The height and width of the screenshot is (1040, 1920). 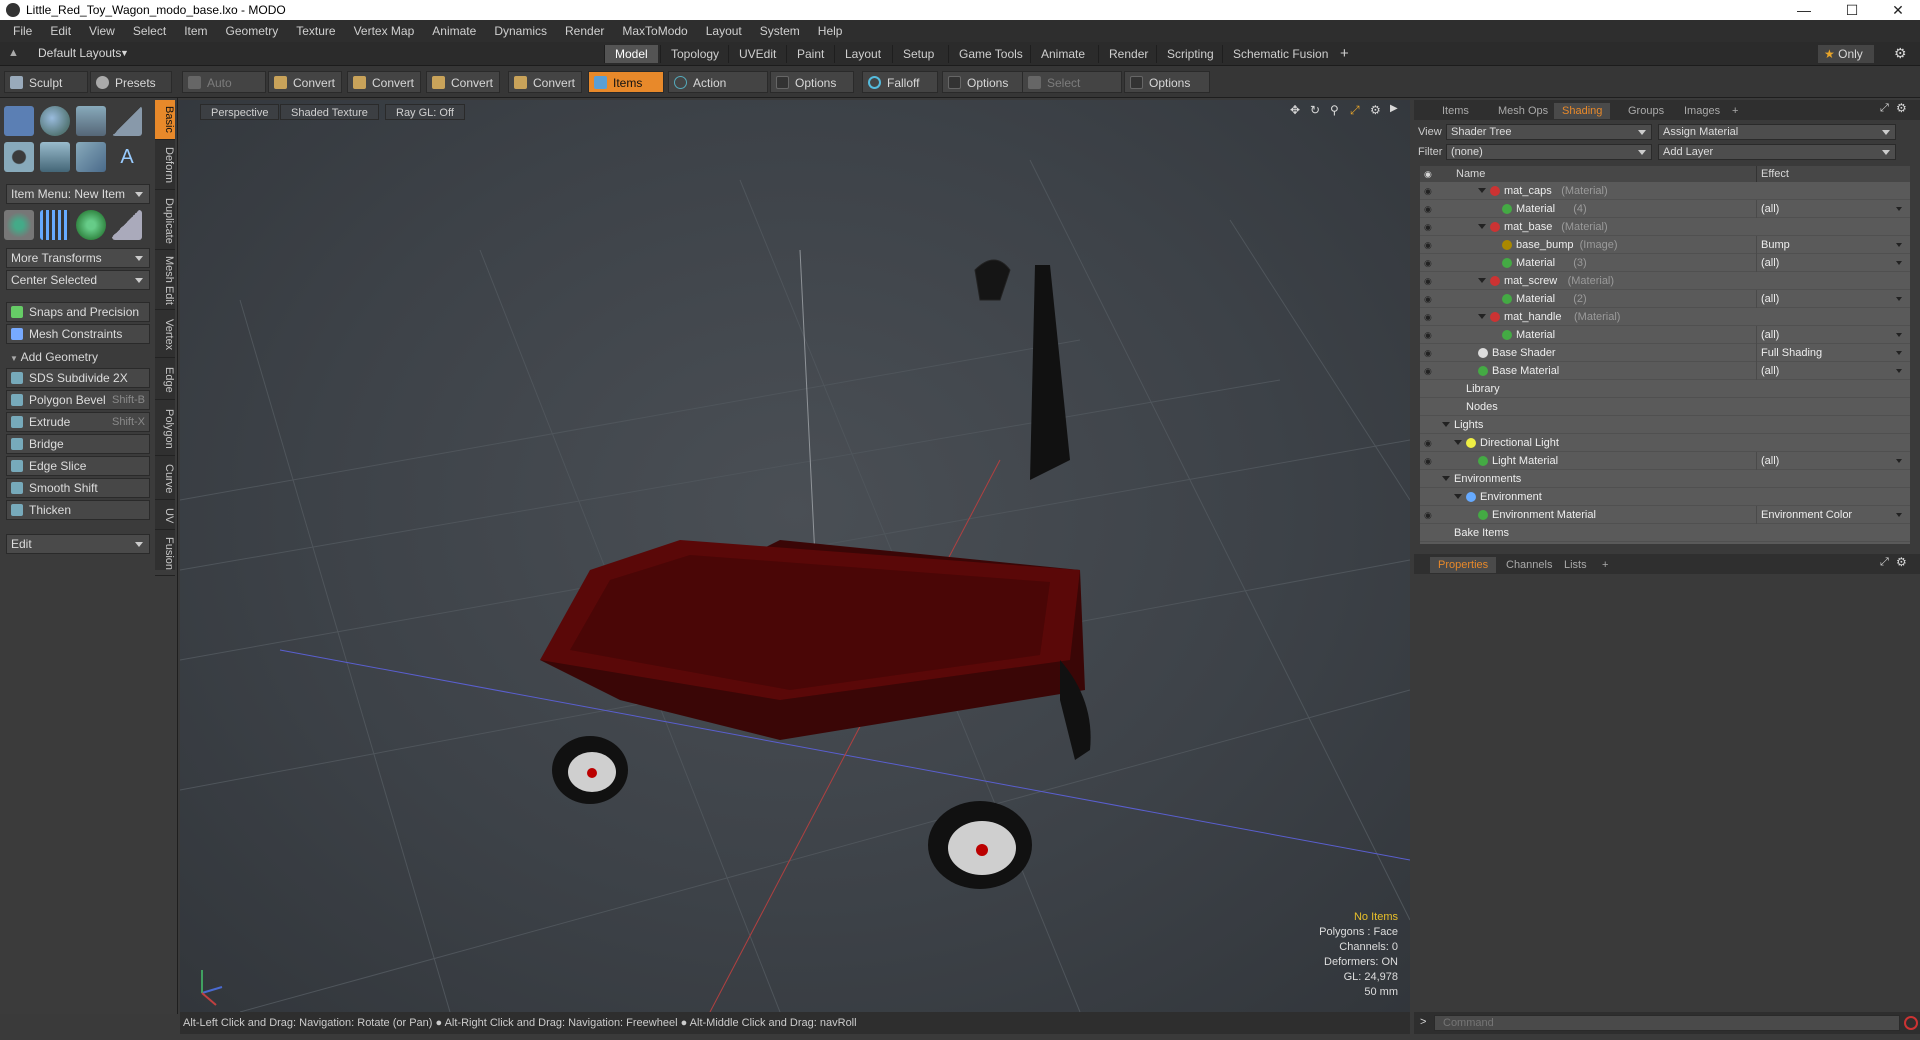 What do you see at coordinates (165, 335) in the screenshot?
I see `vtab-vertex: Vertex` at bounding box center [165, 335].